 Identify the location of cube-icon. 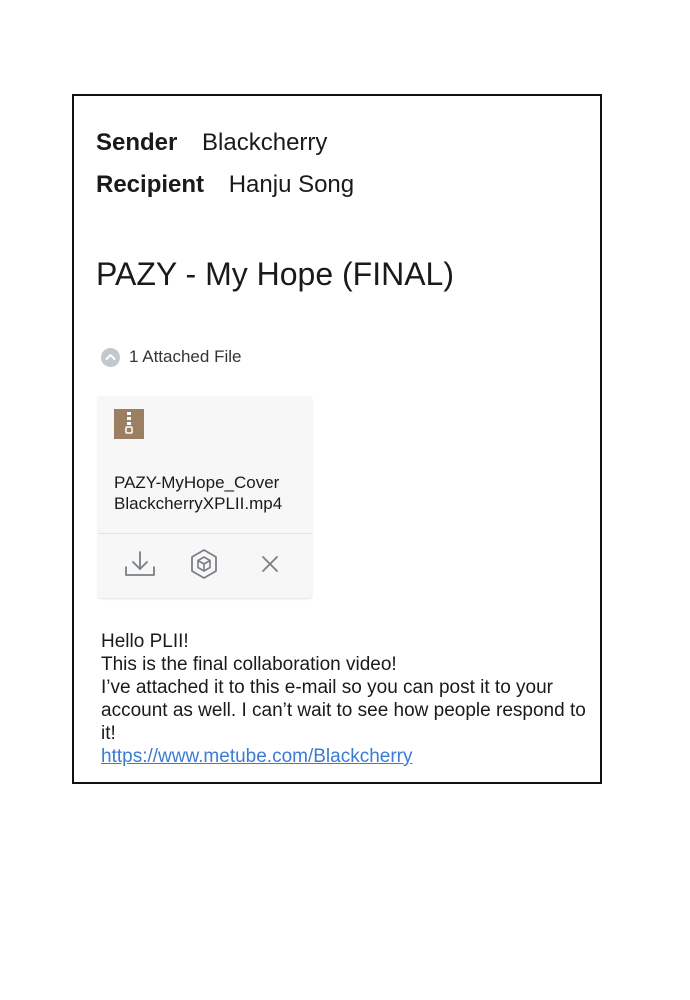
(204, 566).